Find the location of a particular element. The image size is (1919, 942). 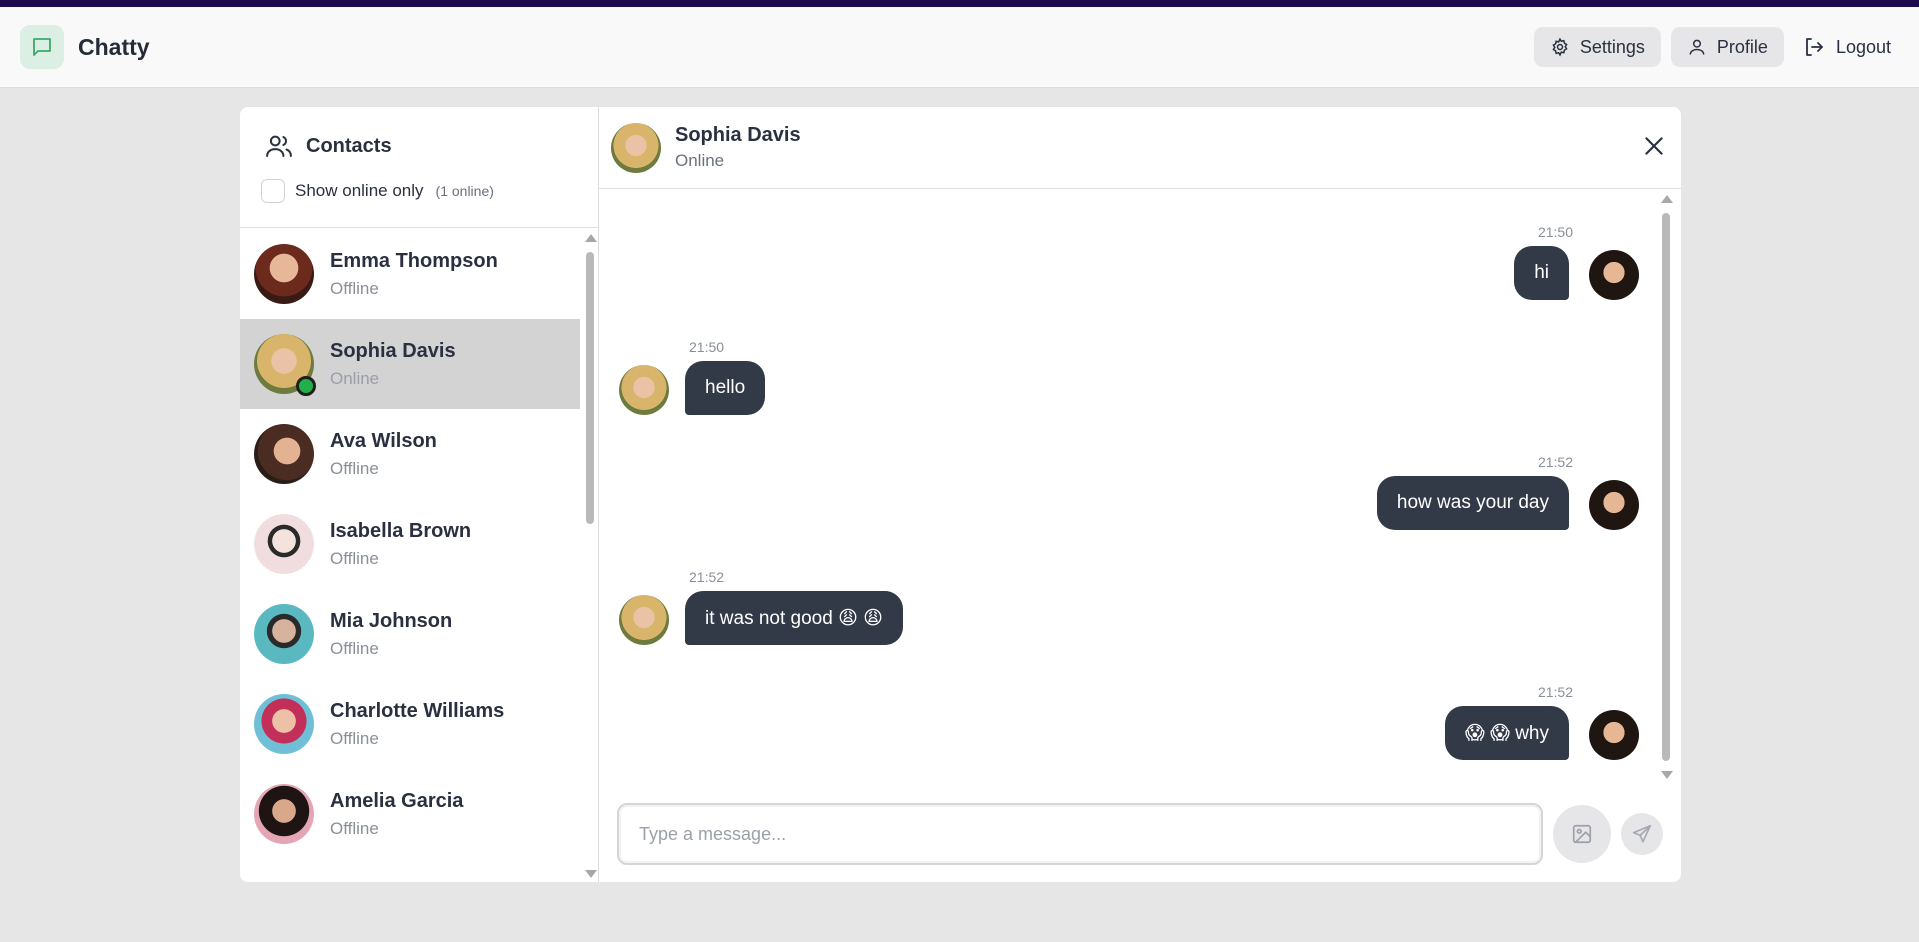

message-text: hi is located at coordinates (1541, 272).